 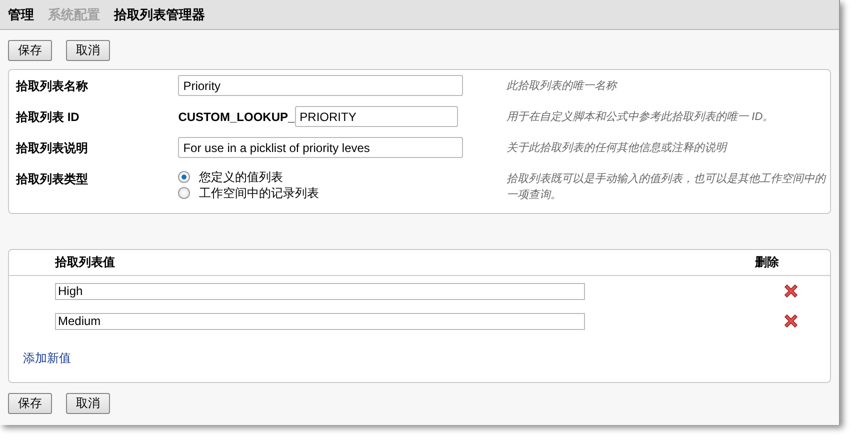 I want to click on value-input: Medium, so click(x=320, y=321).